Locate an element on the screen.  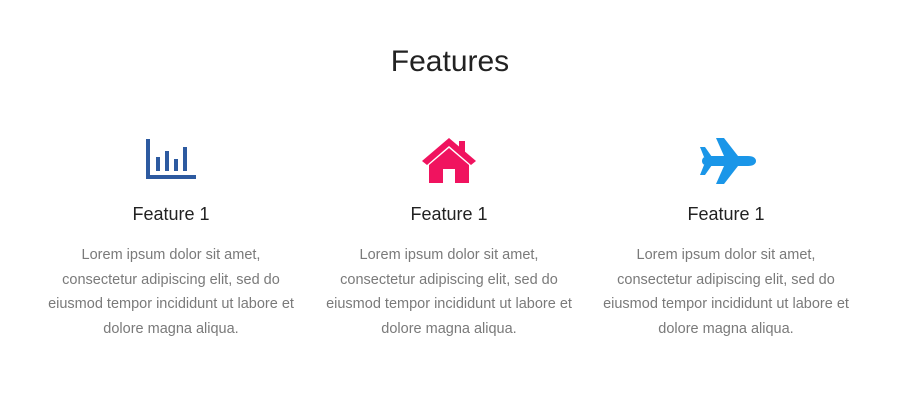
section-title: Features is located at coordinates (450, 61).